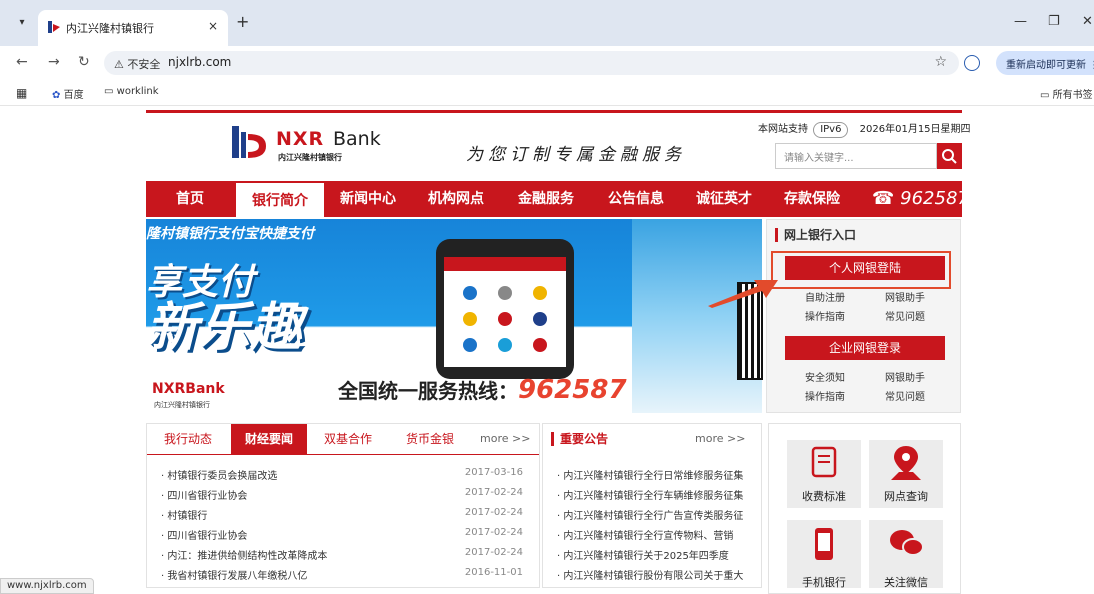 The image size is (1094, 594). I want to click on faq-link: 常见问题, so click(905, 315).